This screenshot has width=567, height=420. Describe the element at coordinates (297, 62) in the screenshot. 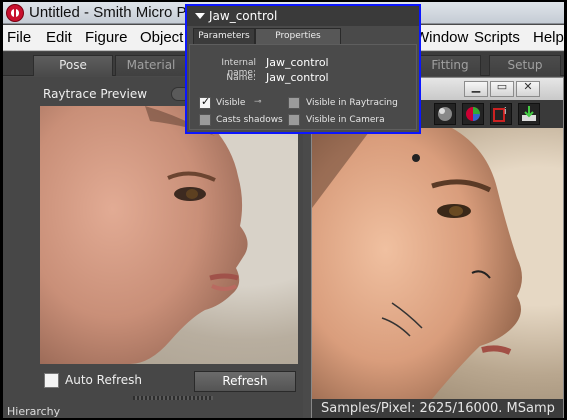

I see `internal-name-value: Jaw_control` at that location.